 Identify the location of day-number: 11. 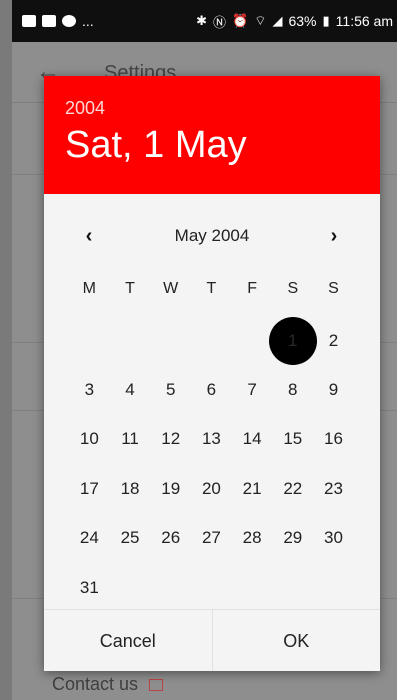
(130, 439).